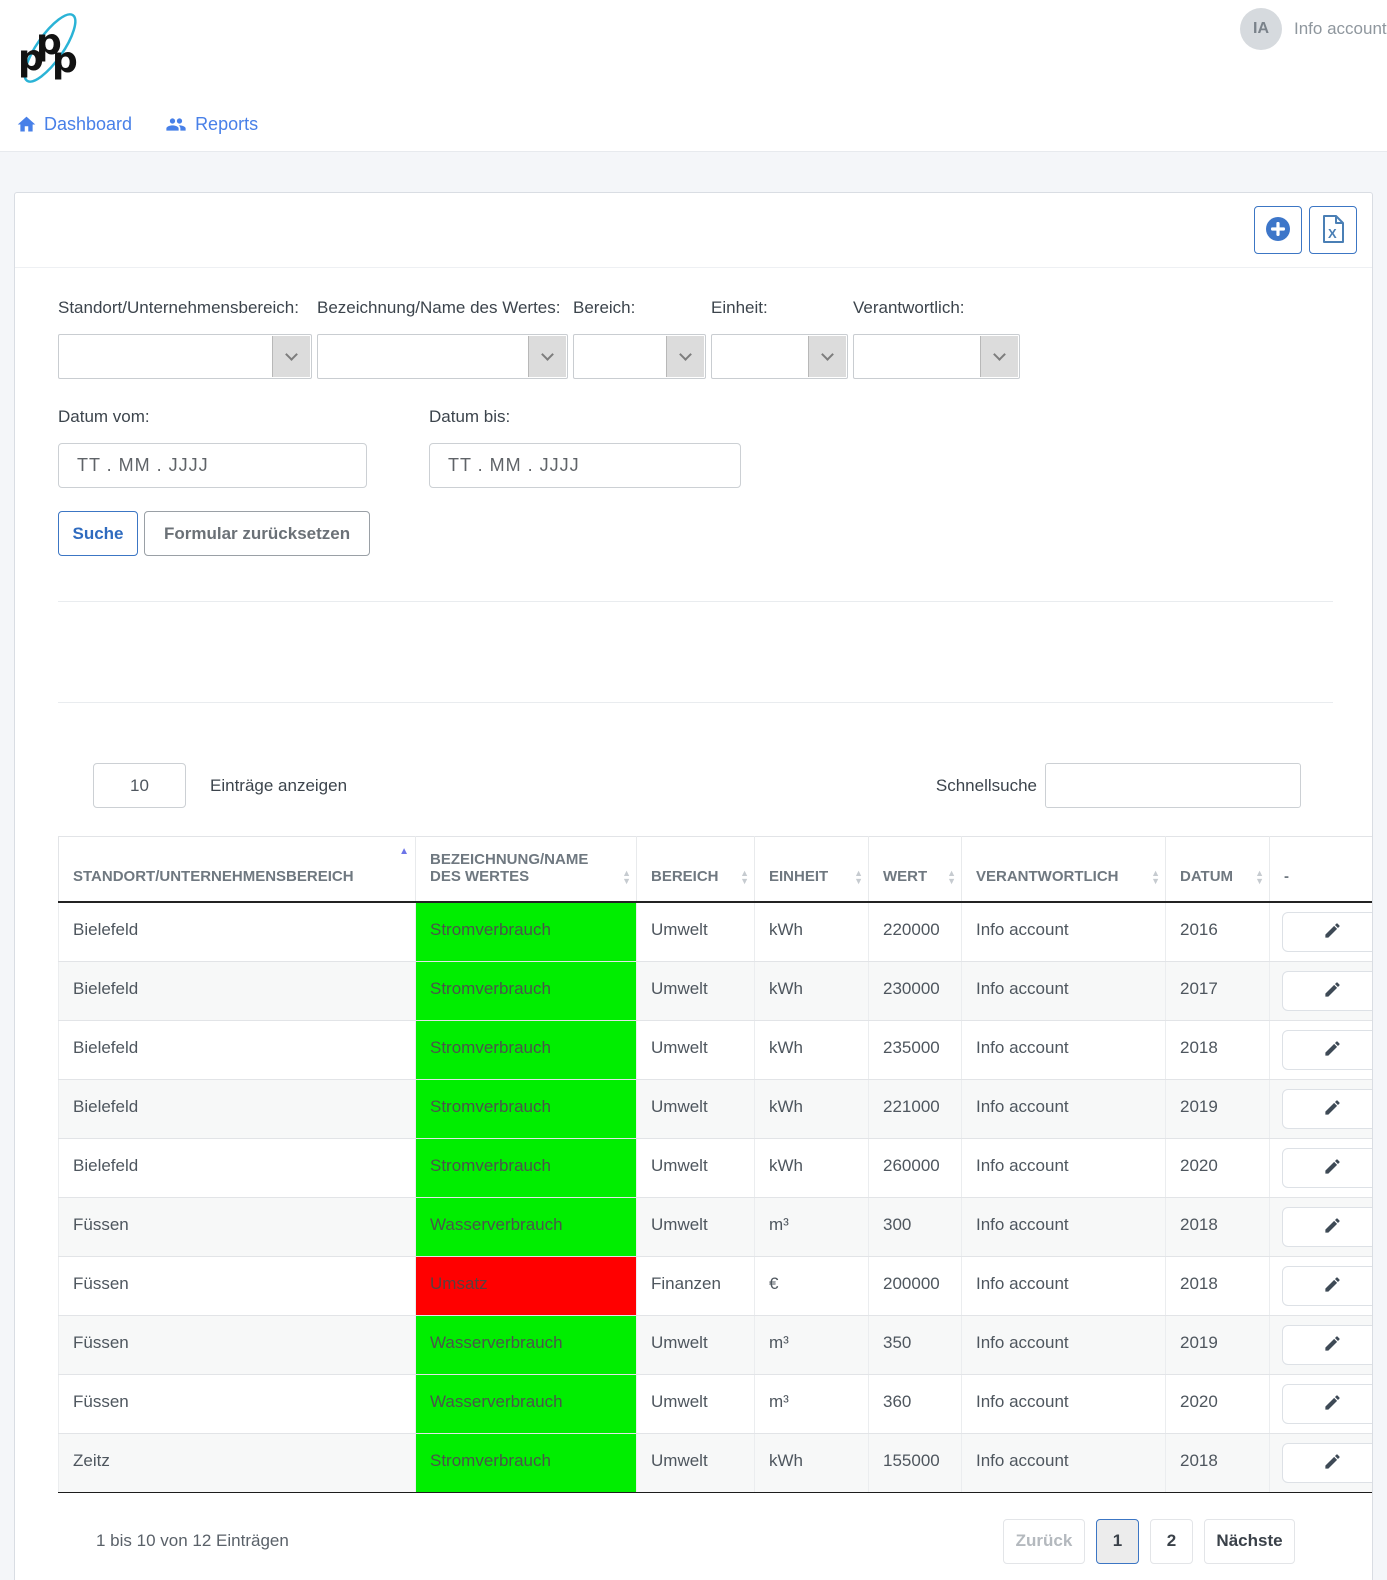  What do you see at coordinates (915, 1167) in the screenshot?
I see `cell-wert: 260000` at bounding box center [915, 1167].